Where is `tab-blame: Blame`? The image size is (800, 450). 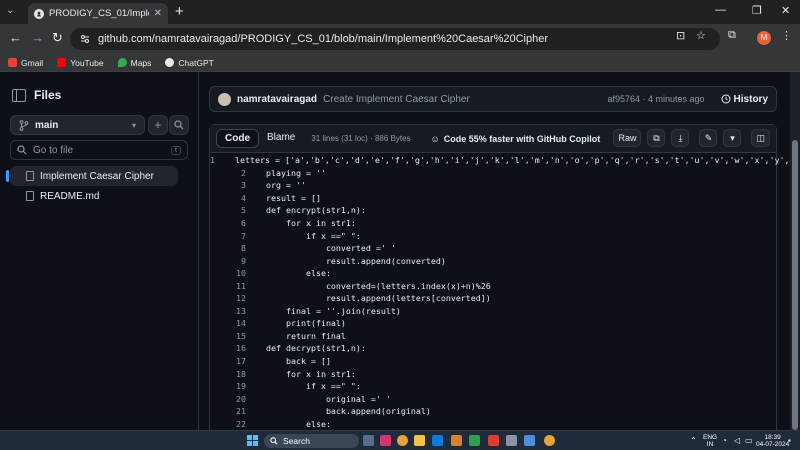 tab-blame: Blame is located at coordinates (281, 138).